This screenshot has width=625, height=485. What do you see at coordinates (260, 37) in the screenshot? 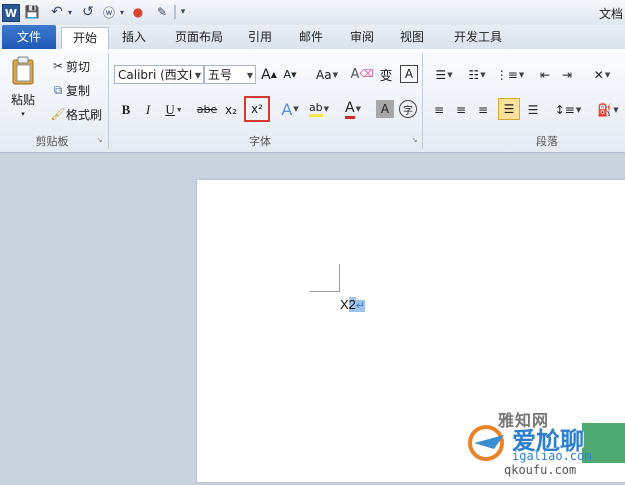
I see `tab-references: 引用` at bounding box center [260, 37].